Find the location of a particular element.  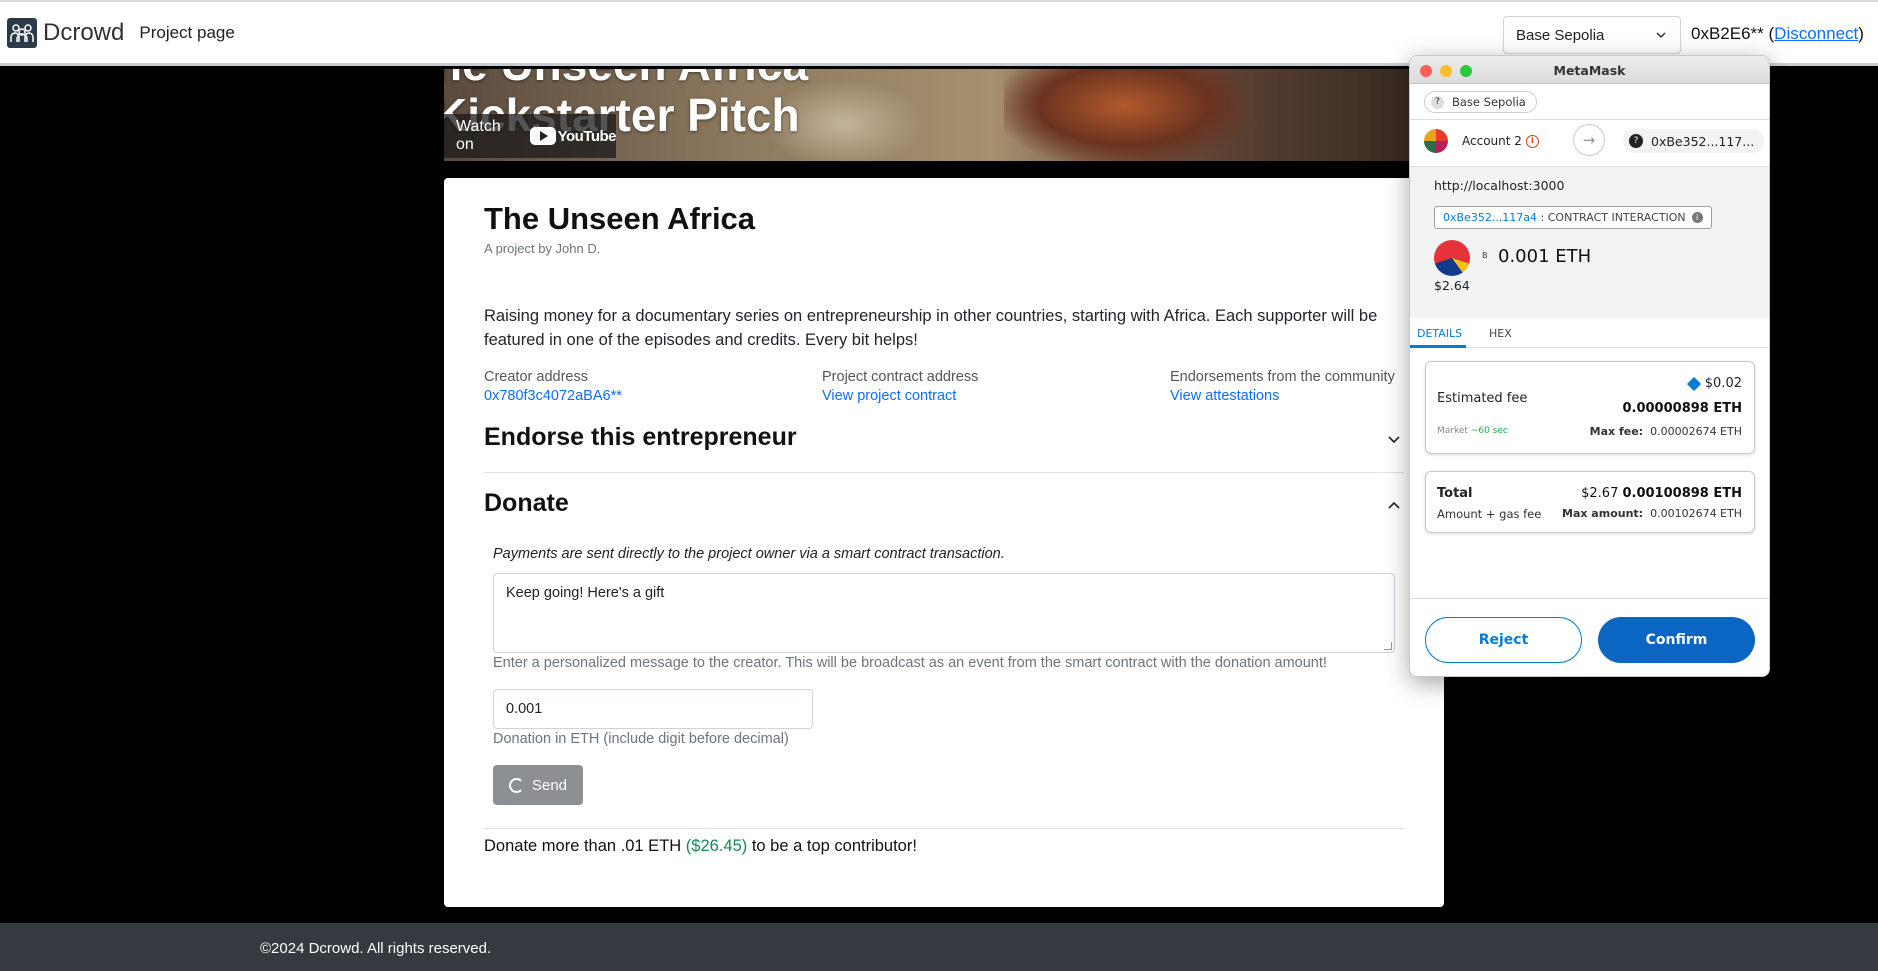

watch-on-label: Watch on is located at coordinates (478, 135).